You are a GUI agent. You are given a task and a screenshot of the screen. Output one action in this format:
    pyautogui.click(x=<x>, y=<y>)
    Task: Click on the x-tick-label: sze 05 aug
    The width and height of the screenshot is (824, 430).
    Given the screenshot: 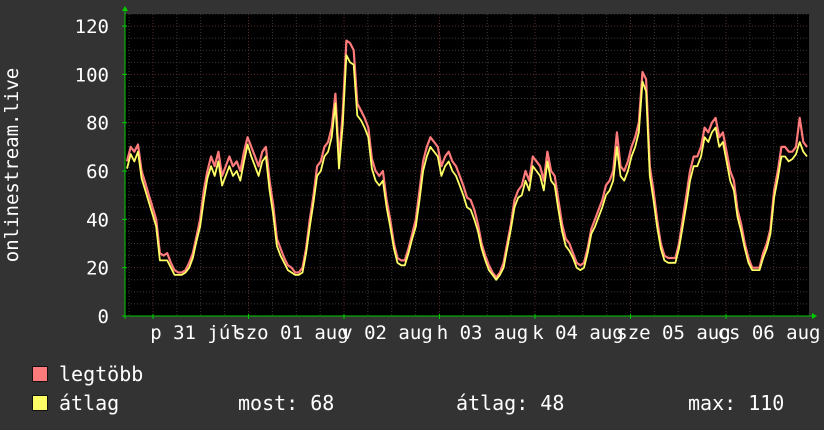 What is the action you would take?
    pyautogui.click(x=673, y=333)
    